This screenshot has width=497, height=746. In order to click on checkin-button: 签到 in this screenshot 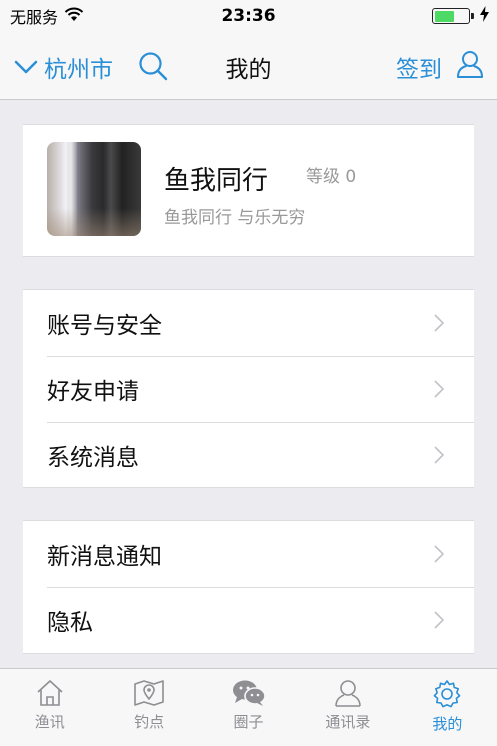, I will do `click(419, 67)`.